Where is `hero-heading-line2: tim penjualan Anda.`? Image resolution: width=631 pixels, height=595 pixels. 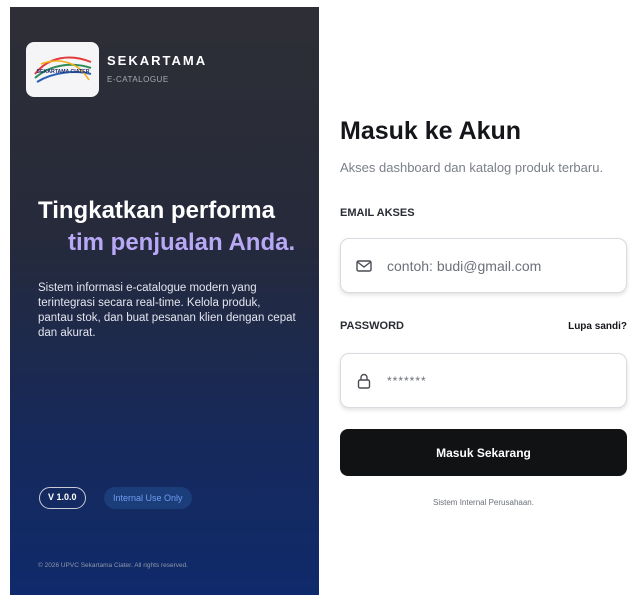 hero-heading-line2: tim penjualan Anda. is located at coordinates (182, 242).